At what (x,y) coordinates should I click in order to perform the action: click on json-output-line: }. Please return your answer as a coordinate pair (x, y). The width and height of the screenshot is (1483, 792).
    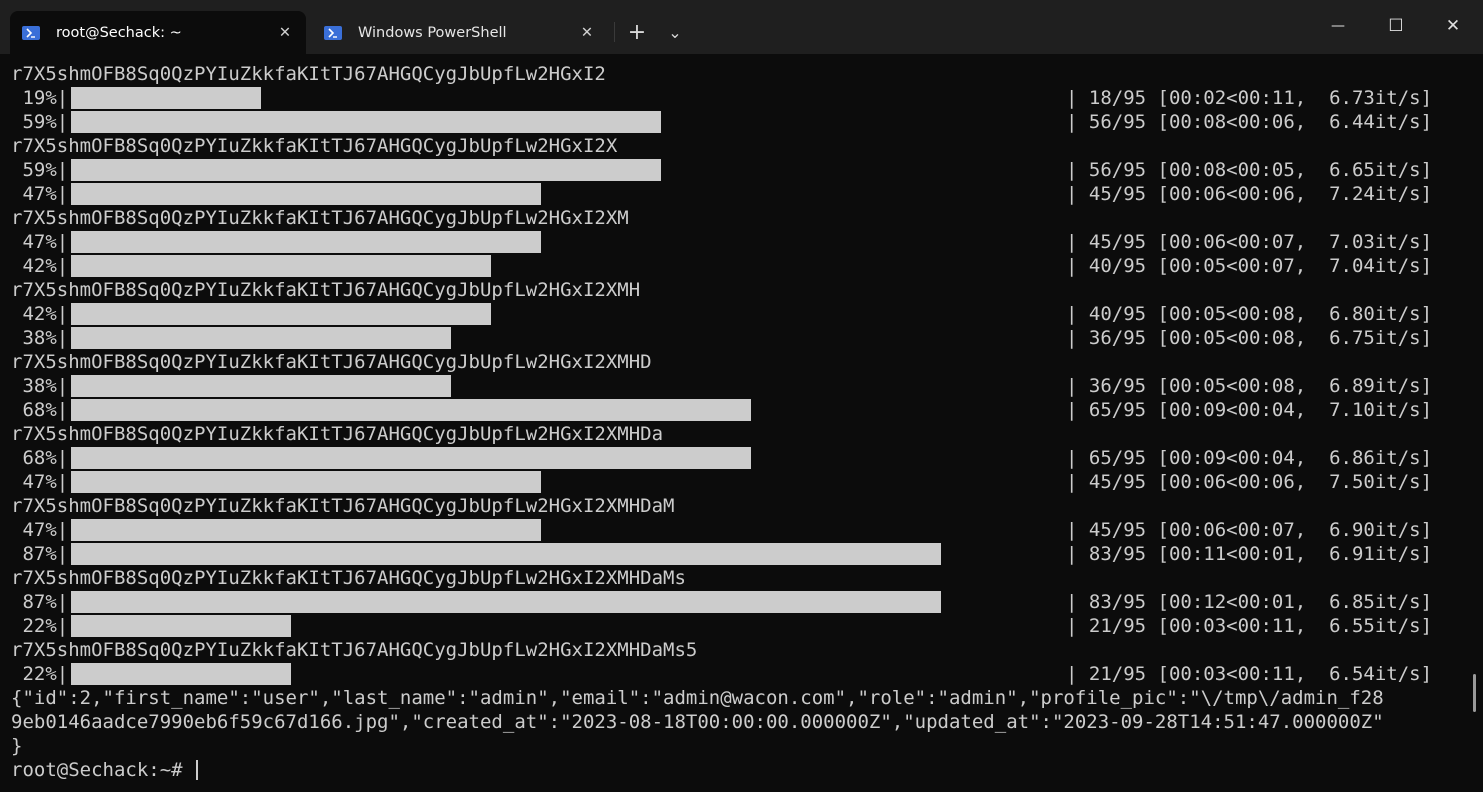
    Looking at the image, I should click on (17, 746).